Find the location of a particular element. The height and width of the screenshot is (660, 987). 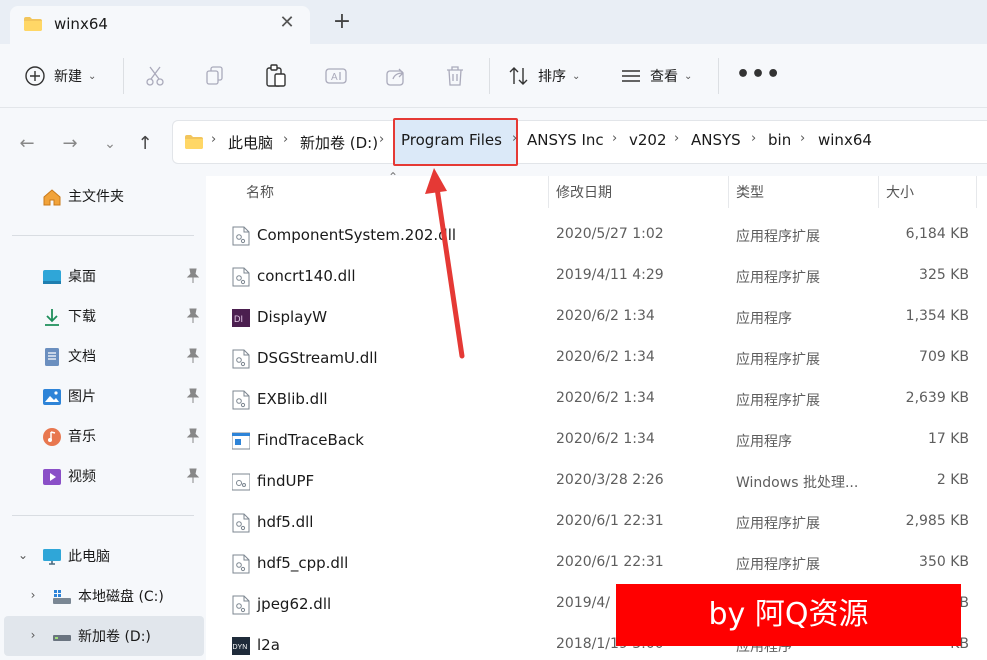

breadcrumb-ansys-inc: ANSYS Inc is located at coordinates (565, 140).